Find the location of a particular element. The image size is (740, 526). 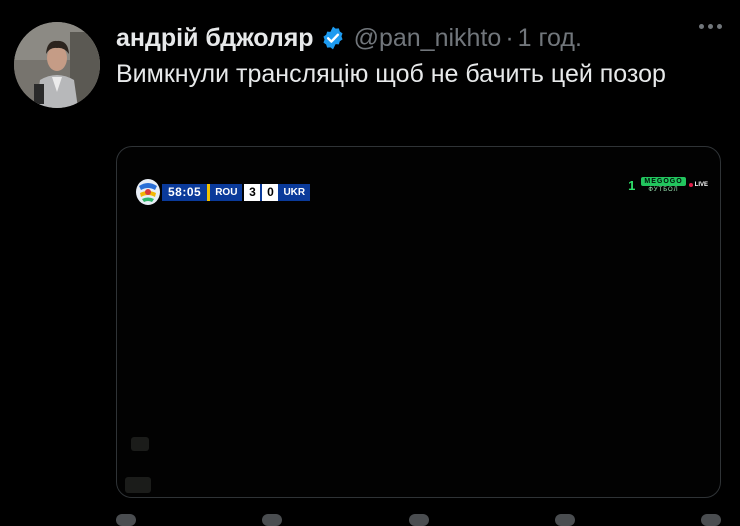

broadcaster-watermark: 1 MEGOGO ФУТБОЛ LIVE is located at coordinates (668, 185).